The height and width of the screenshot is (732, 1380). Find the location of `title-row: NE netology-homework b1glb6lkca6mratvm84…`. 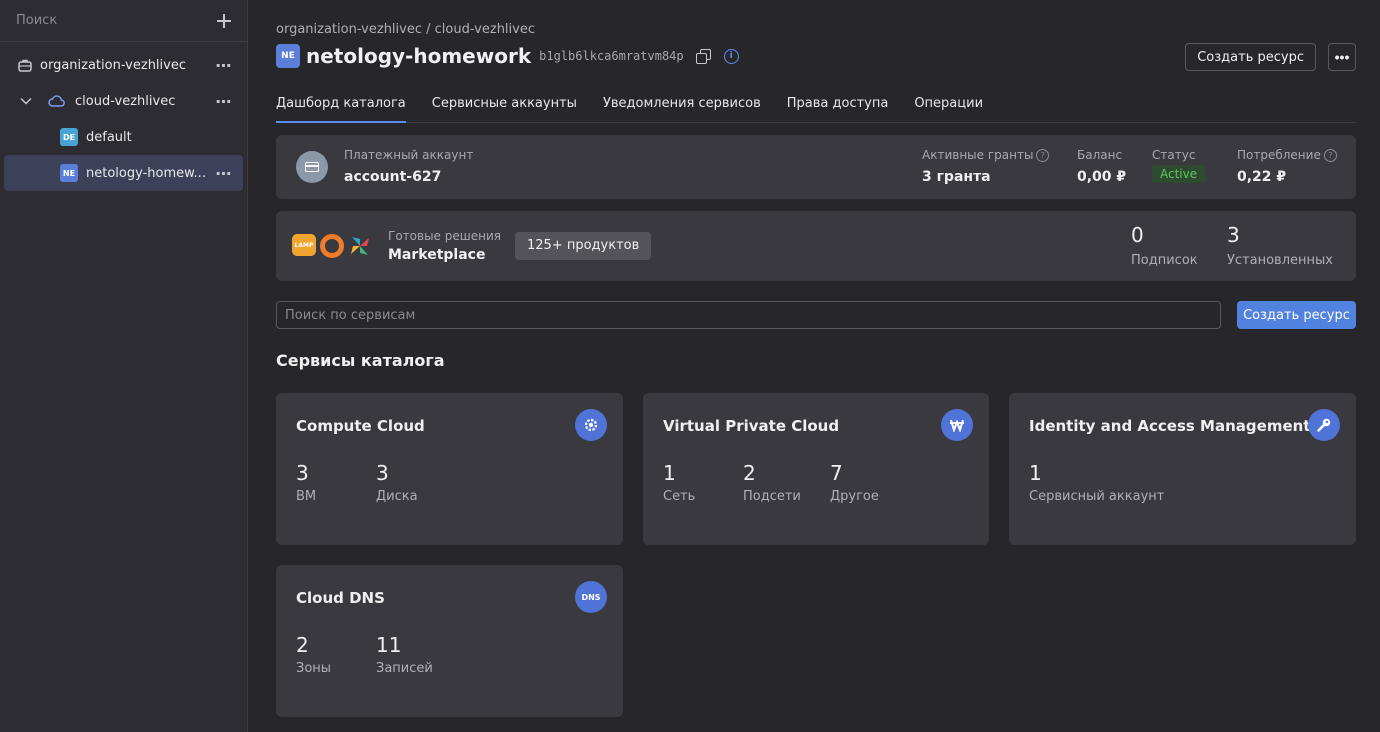

title-row: NE netology-homework b1glb6lkca6mratvm84… is located at coordinates (507, 56).